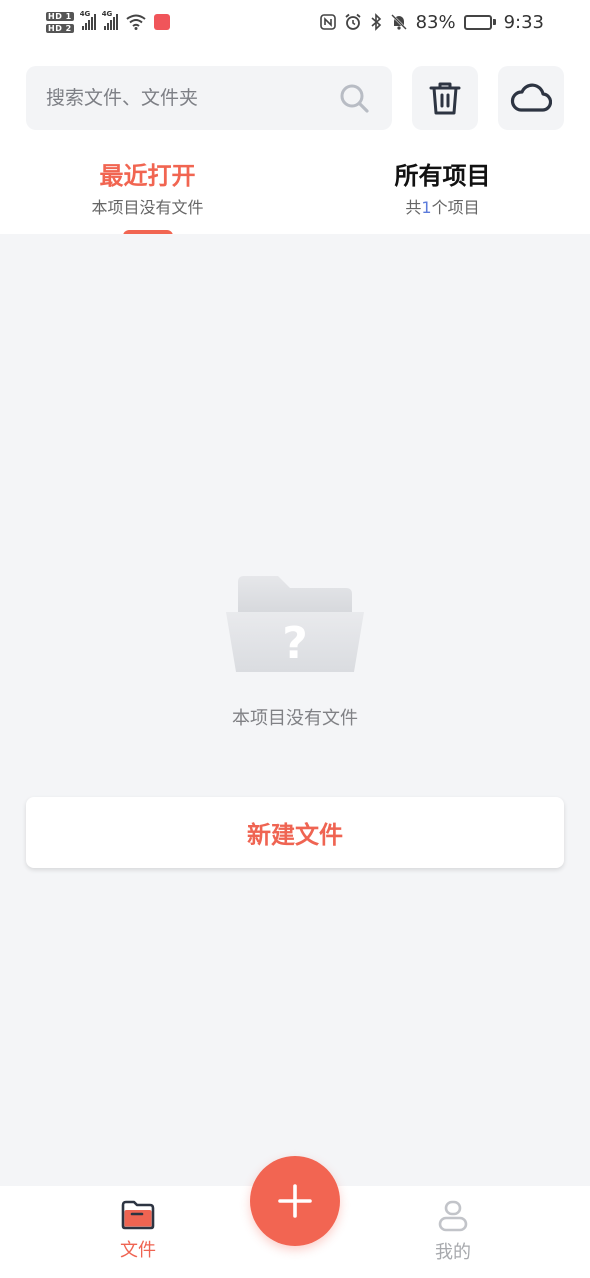 The width and height of the screenshot is (590, 1278). I want to click on folder-icon, so click(138, 1215).